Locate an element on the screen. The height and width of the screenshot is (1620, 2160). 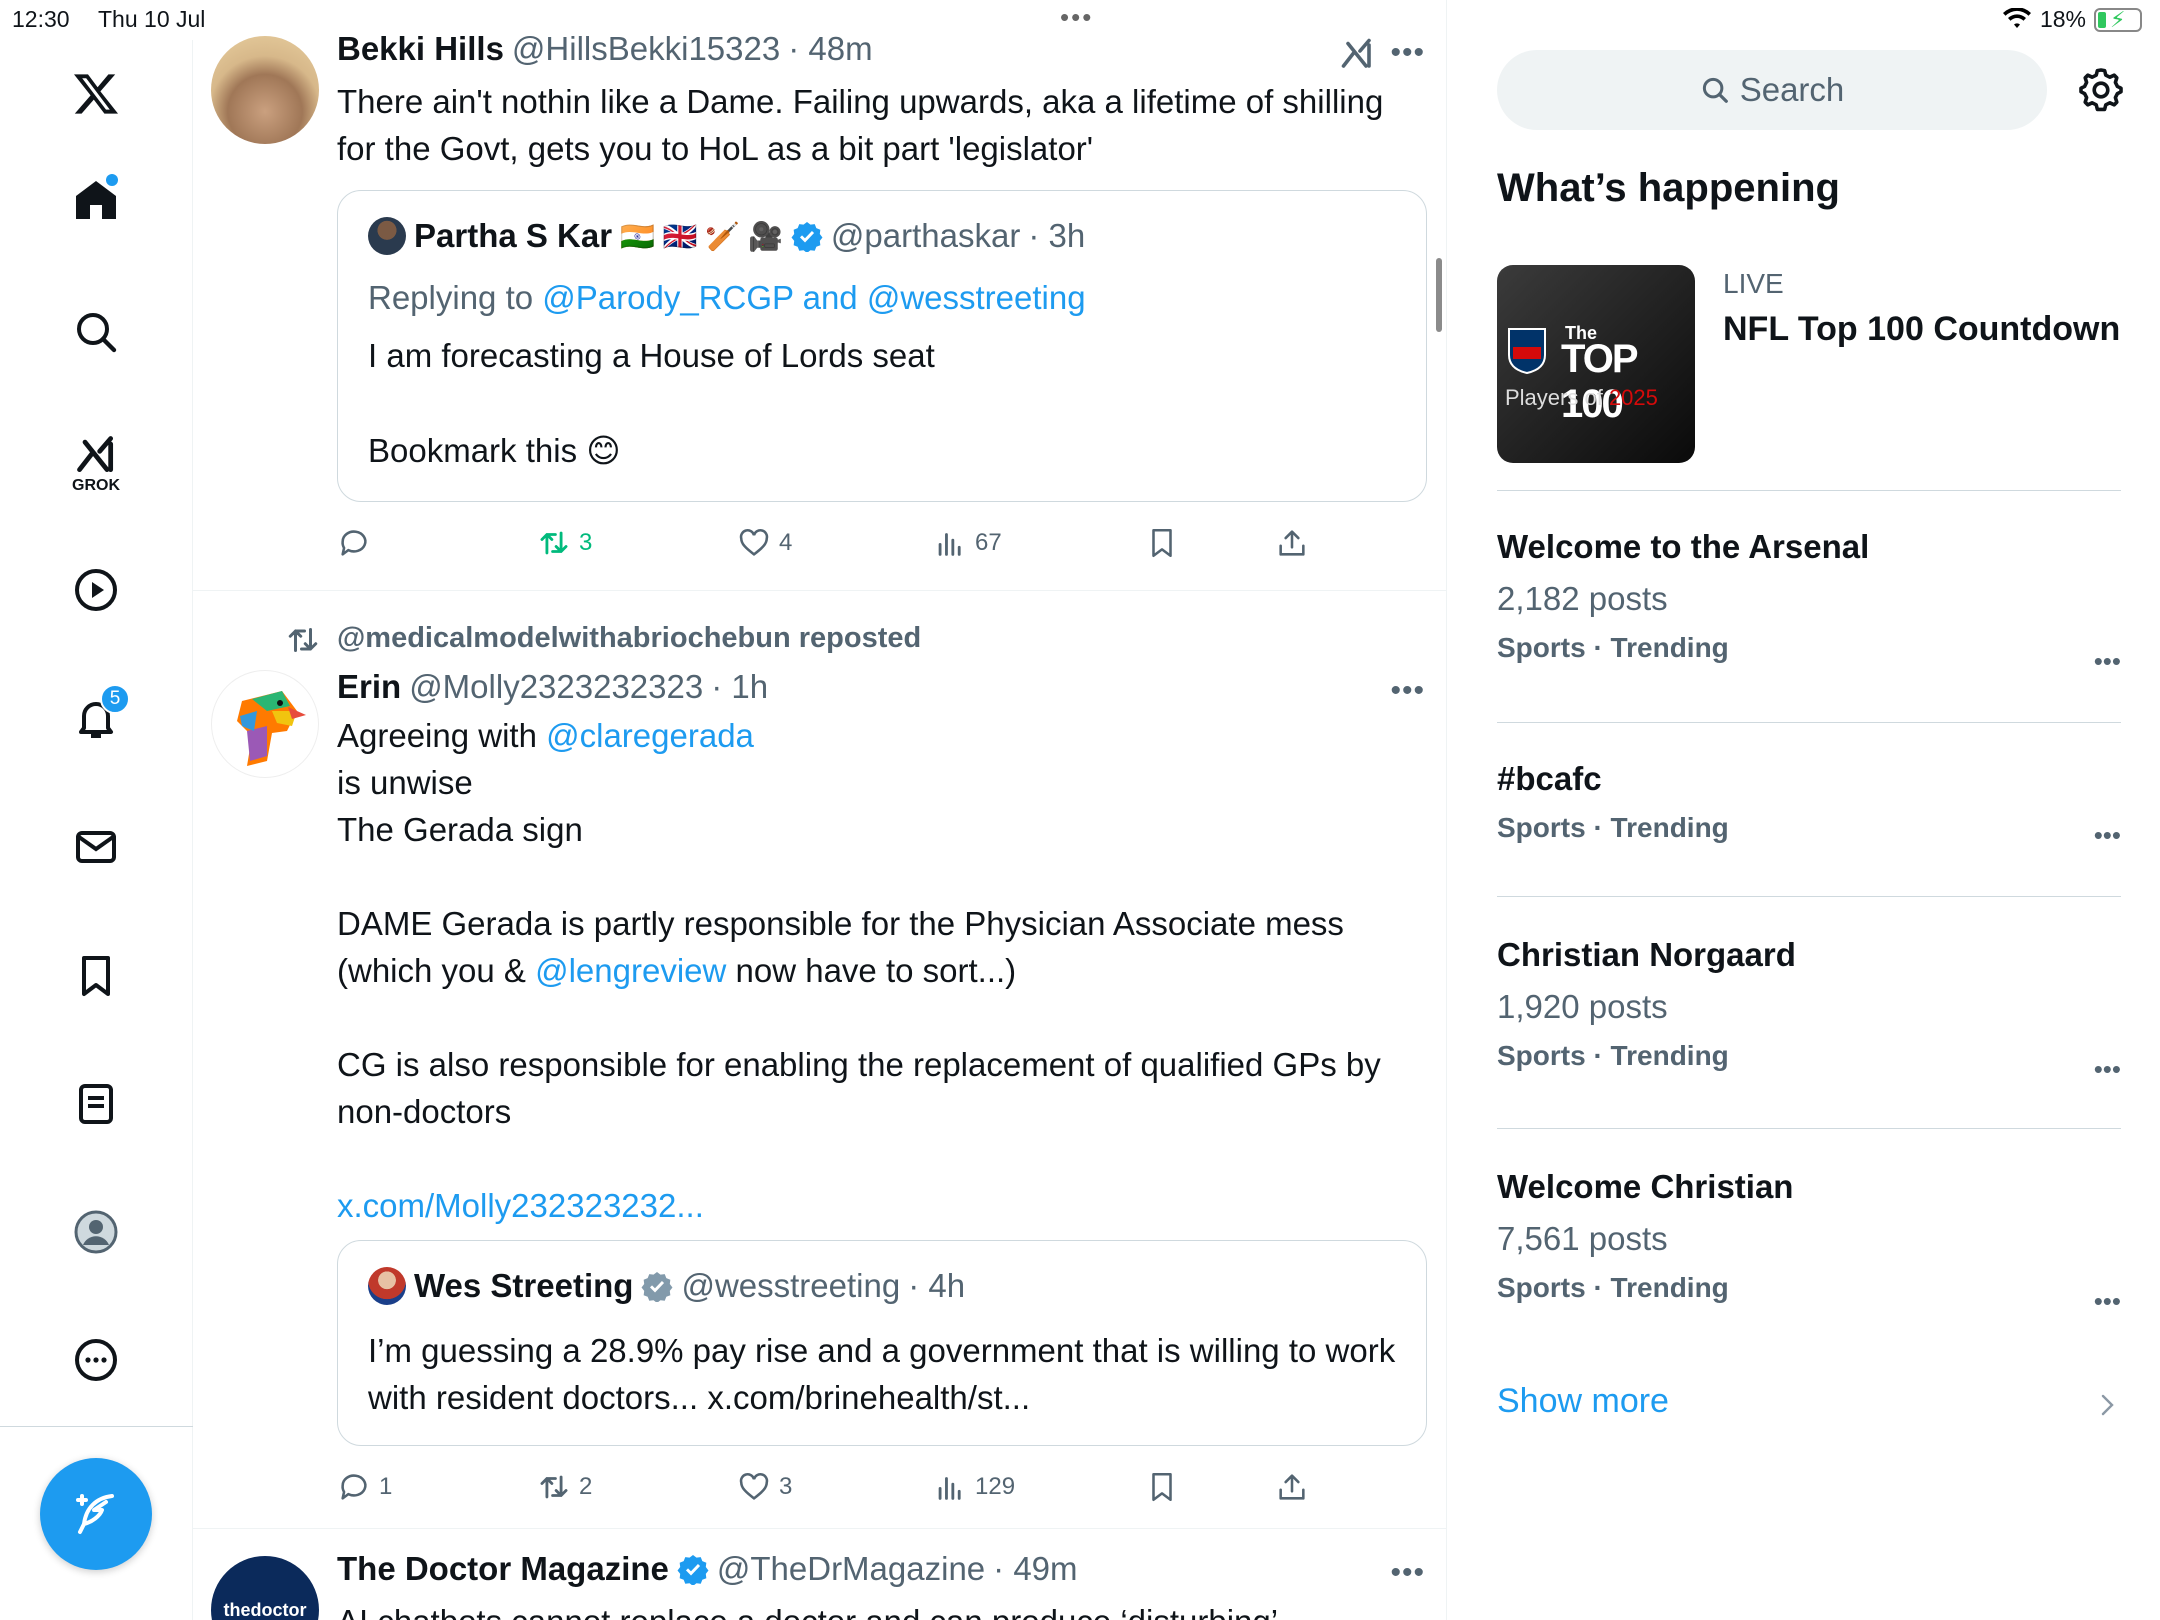
text-line: is unwise is located at coordinates (405, 782).